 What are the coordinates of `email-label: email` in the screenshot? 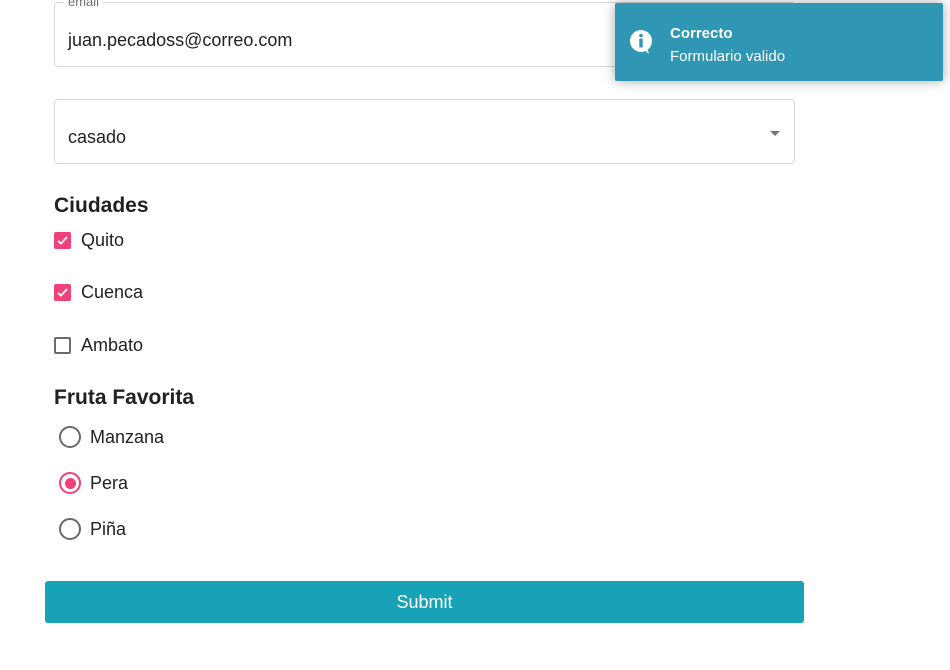 It's located at (84, 4).